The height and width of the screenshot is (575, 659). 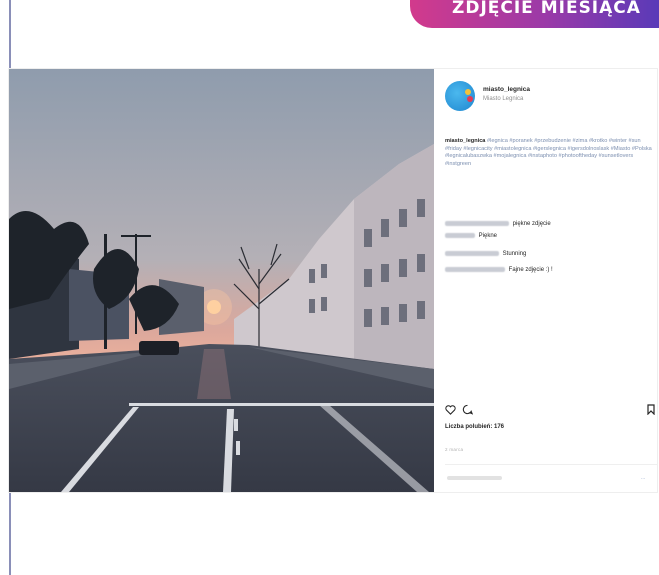 I want to click on caption-username: miasto_legnica, so click(x=465, y=141).